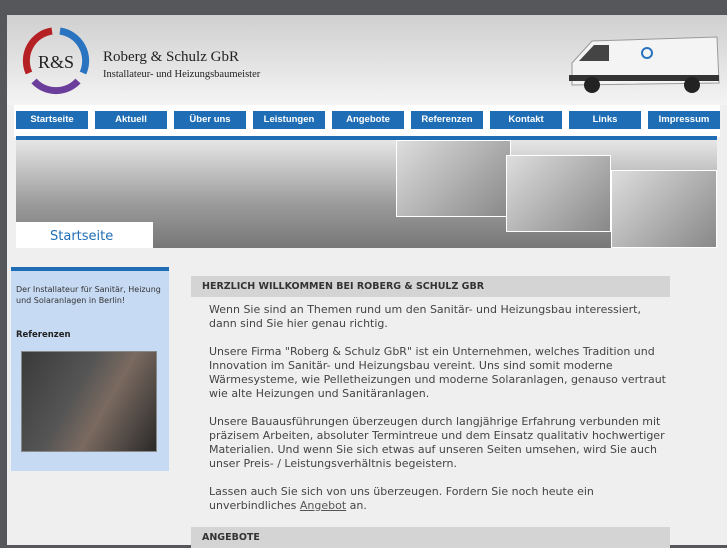  Describe the element at coordinates (684, 120) in the screenshot. I see `nav-impressum: Impressum` at that location.